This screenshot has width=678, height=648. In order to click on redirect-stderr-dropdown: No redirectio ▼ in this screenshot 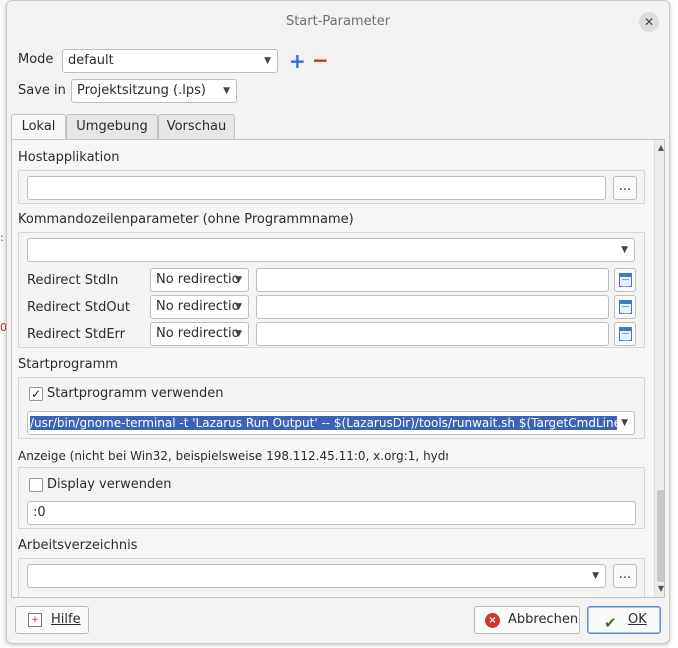, I will do `click(199, 334)`.